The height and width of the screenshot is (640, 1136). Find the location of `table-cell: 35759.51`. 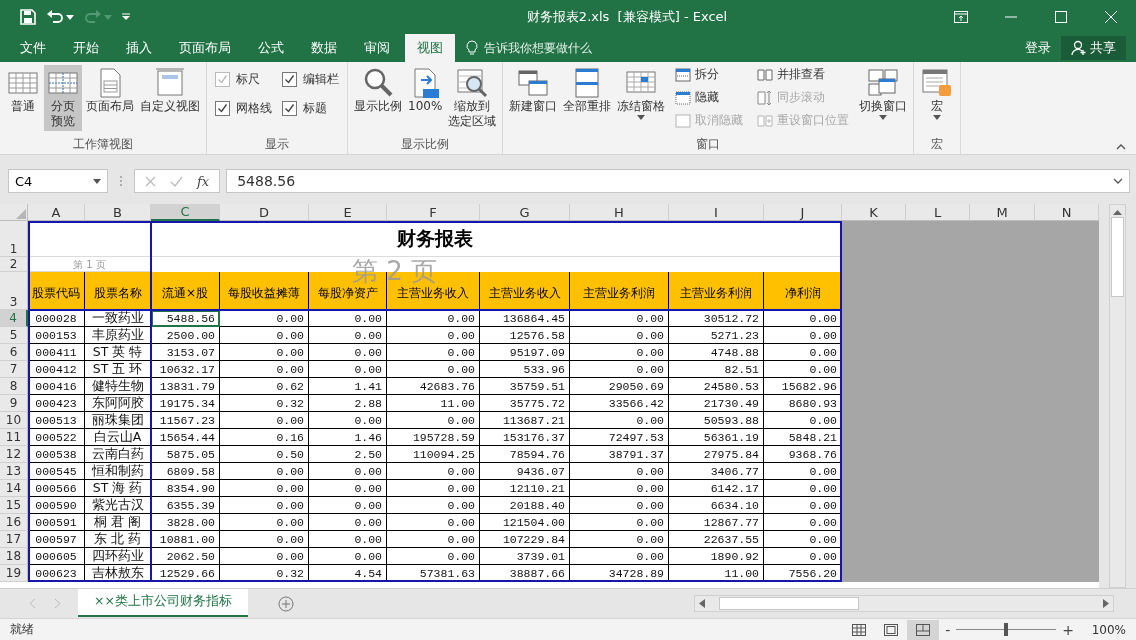

table-cell: 35759.51 is located at coordinates (525, 386).